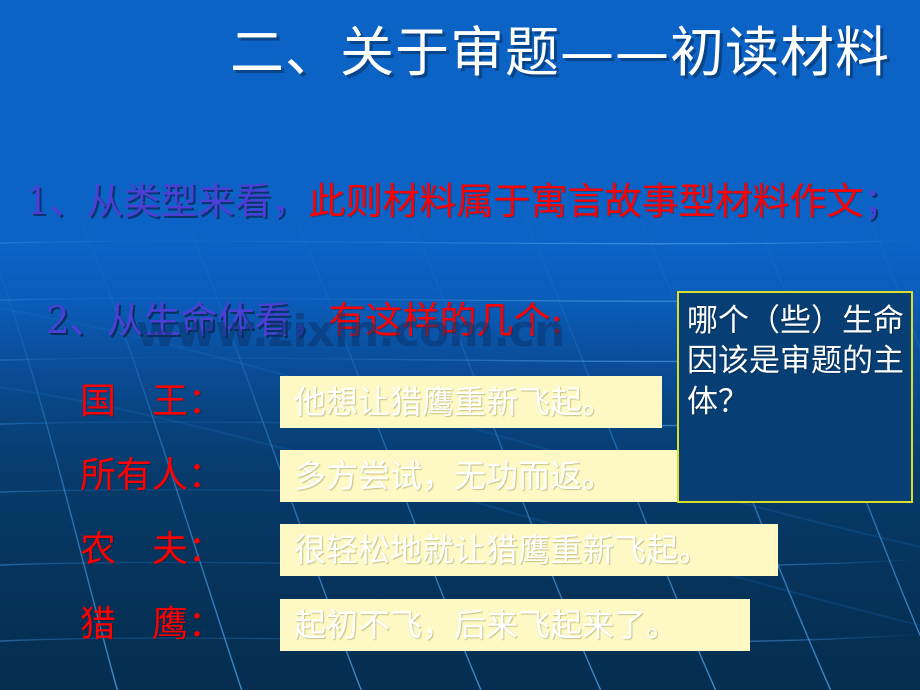 The width and height of the screenshot is (920, 690). I want to click on character-label: 所有人：, so click(152, 475).